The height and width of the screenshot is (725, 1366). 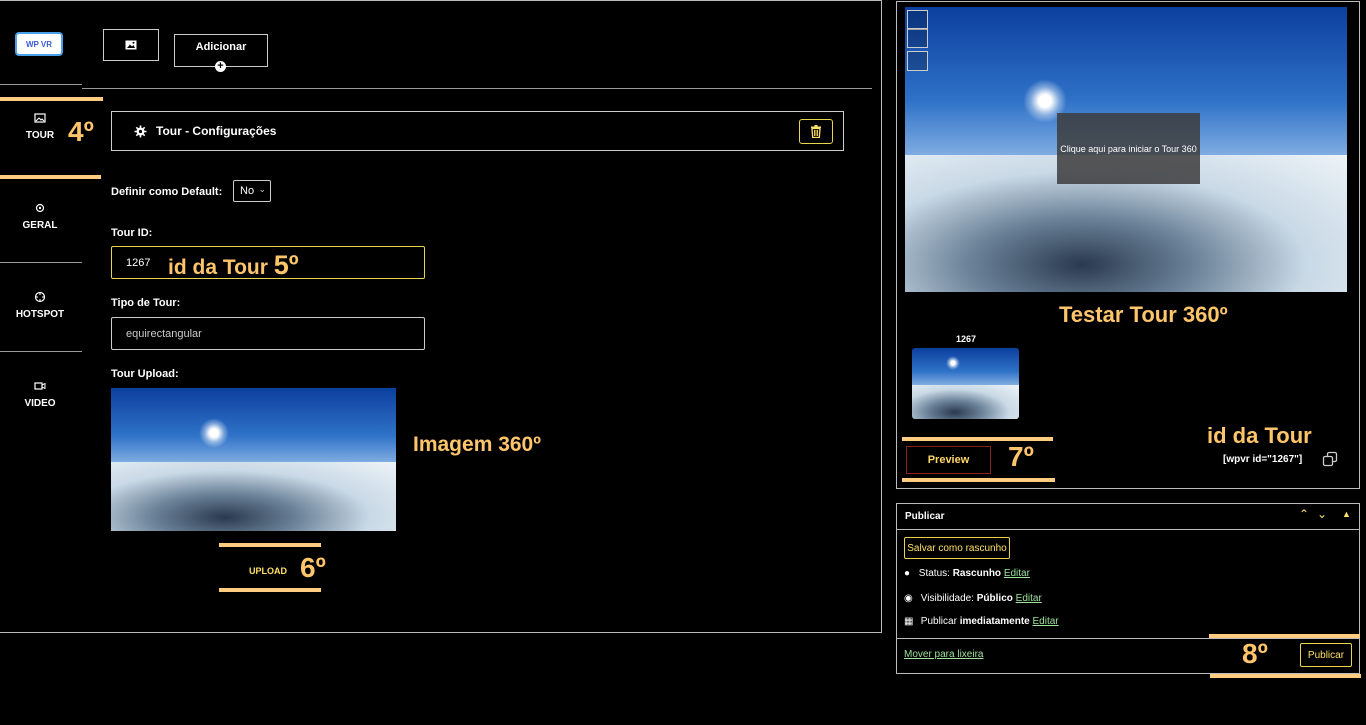 I want to click on sidebar-item-label: GERAL, so click(x=40, y=225).